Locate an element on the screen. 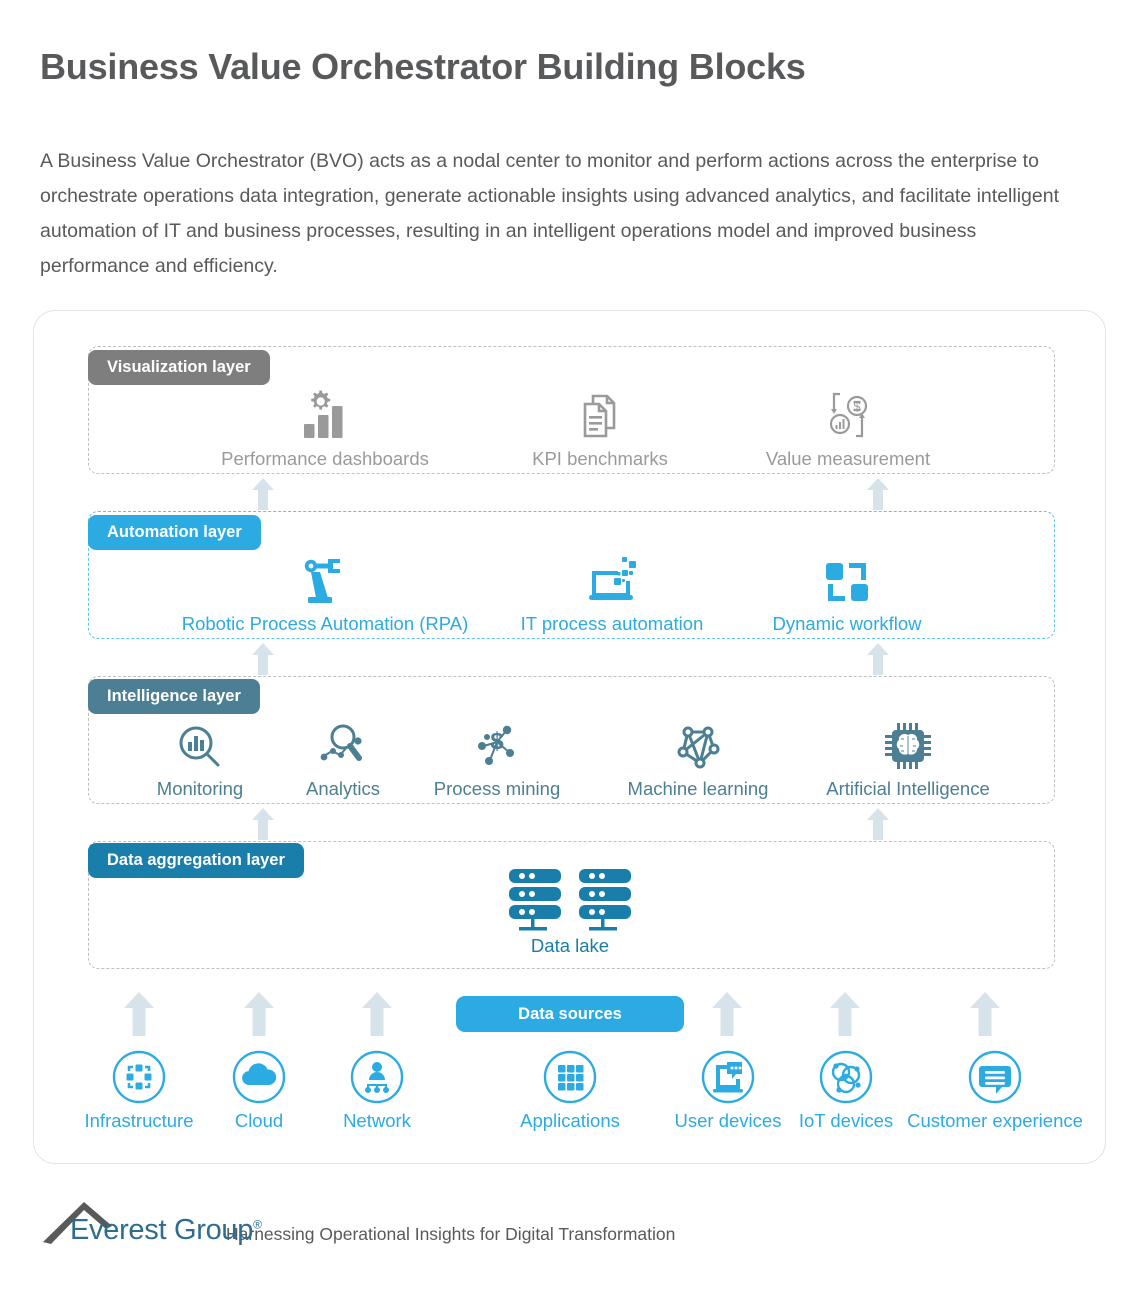 This screenshot has width=1137, height=1301. item-label: IT process automation is located at coordinates (612, 623).